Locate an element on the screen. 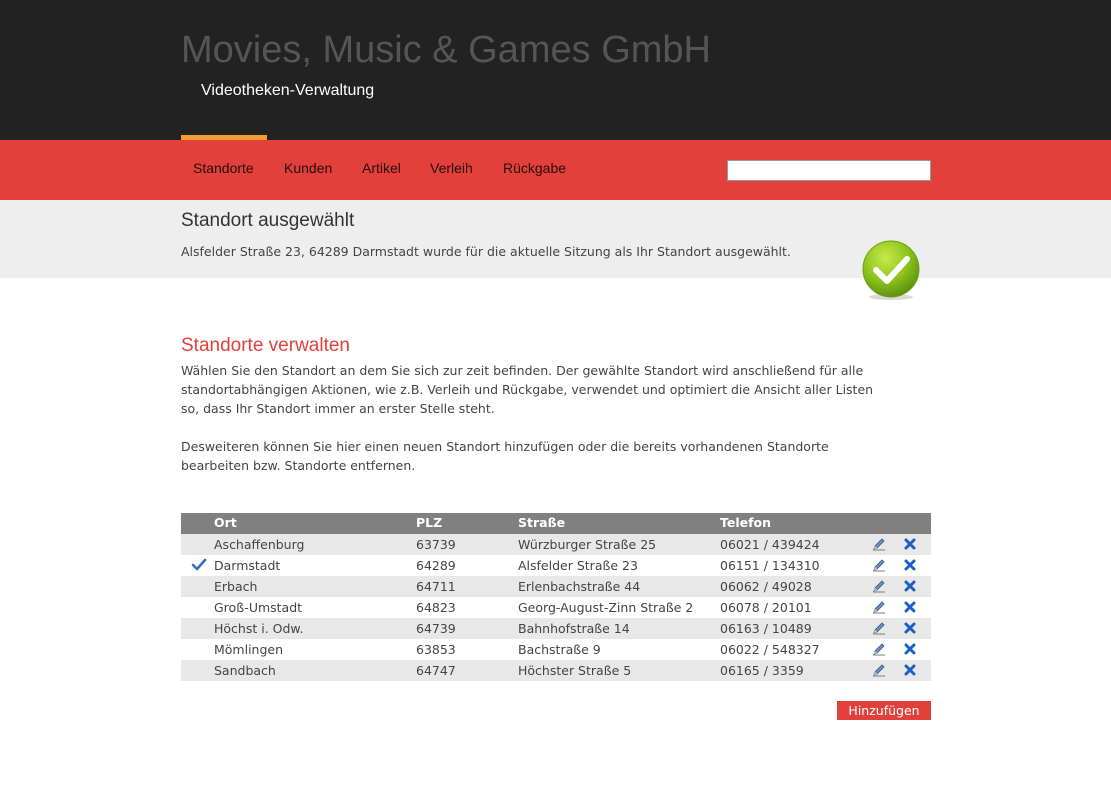  checkmark-icon is located at coordinates (199, 564).